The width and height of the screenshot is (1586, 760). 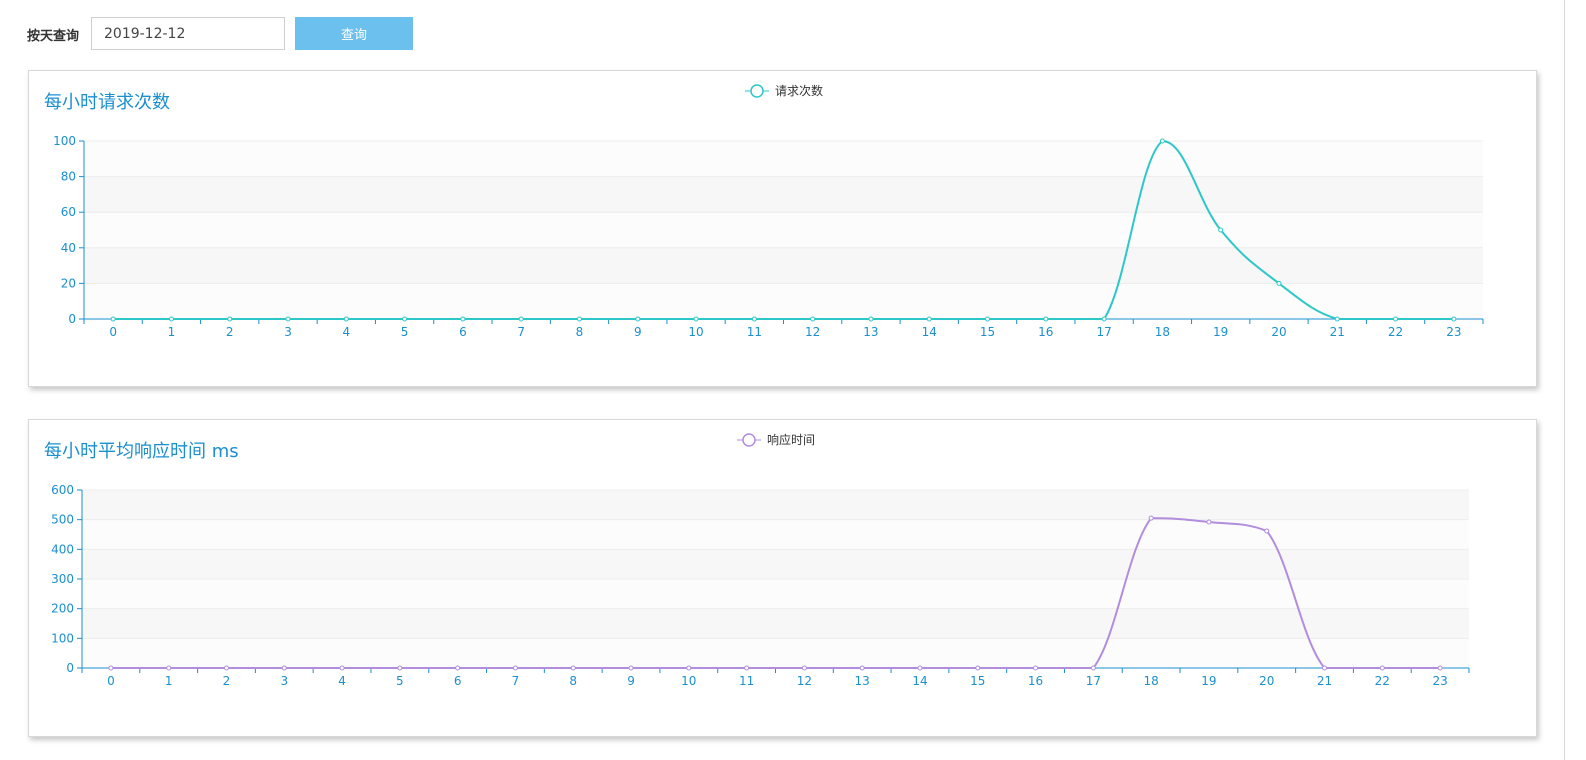 I want to click on y-tick-label: 0, so click(x=72, y=319).